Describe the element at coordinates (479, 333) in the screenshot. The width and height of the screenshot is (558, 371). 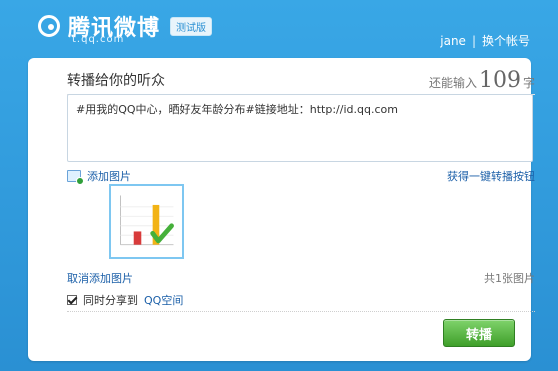
I see `repost-button: 转播` at that location.